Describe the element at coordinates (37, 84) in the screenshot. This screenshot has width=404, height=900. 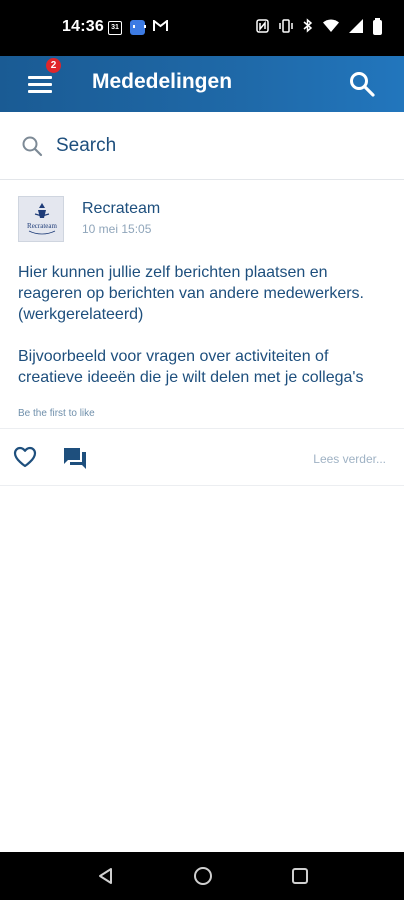
I see `menu-button` at that location.